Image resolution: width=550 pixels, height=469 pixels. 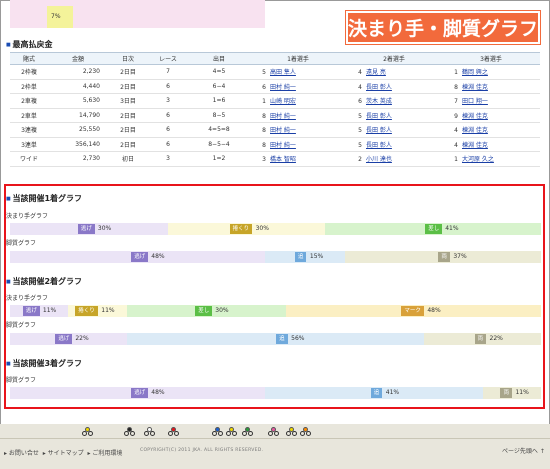 What do you see at coordinates (86, 311) in the screenshot?
I see `bar-segment-label: 捲くり` at bounding box center [86, 311].